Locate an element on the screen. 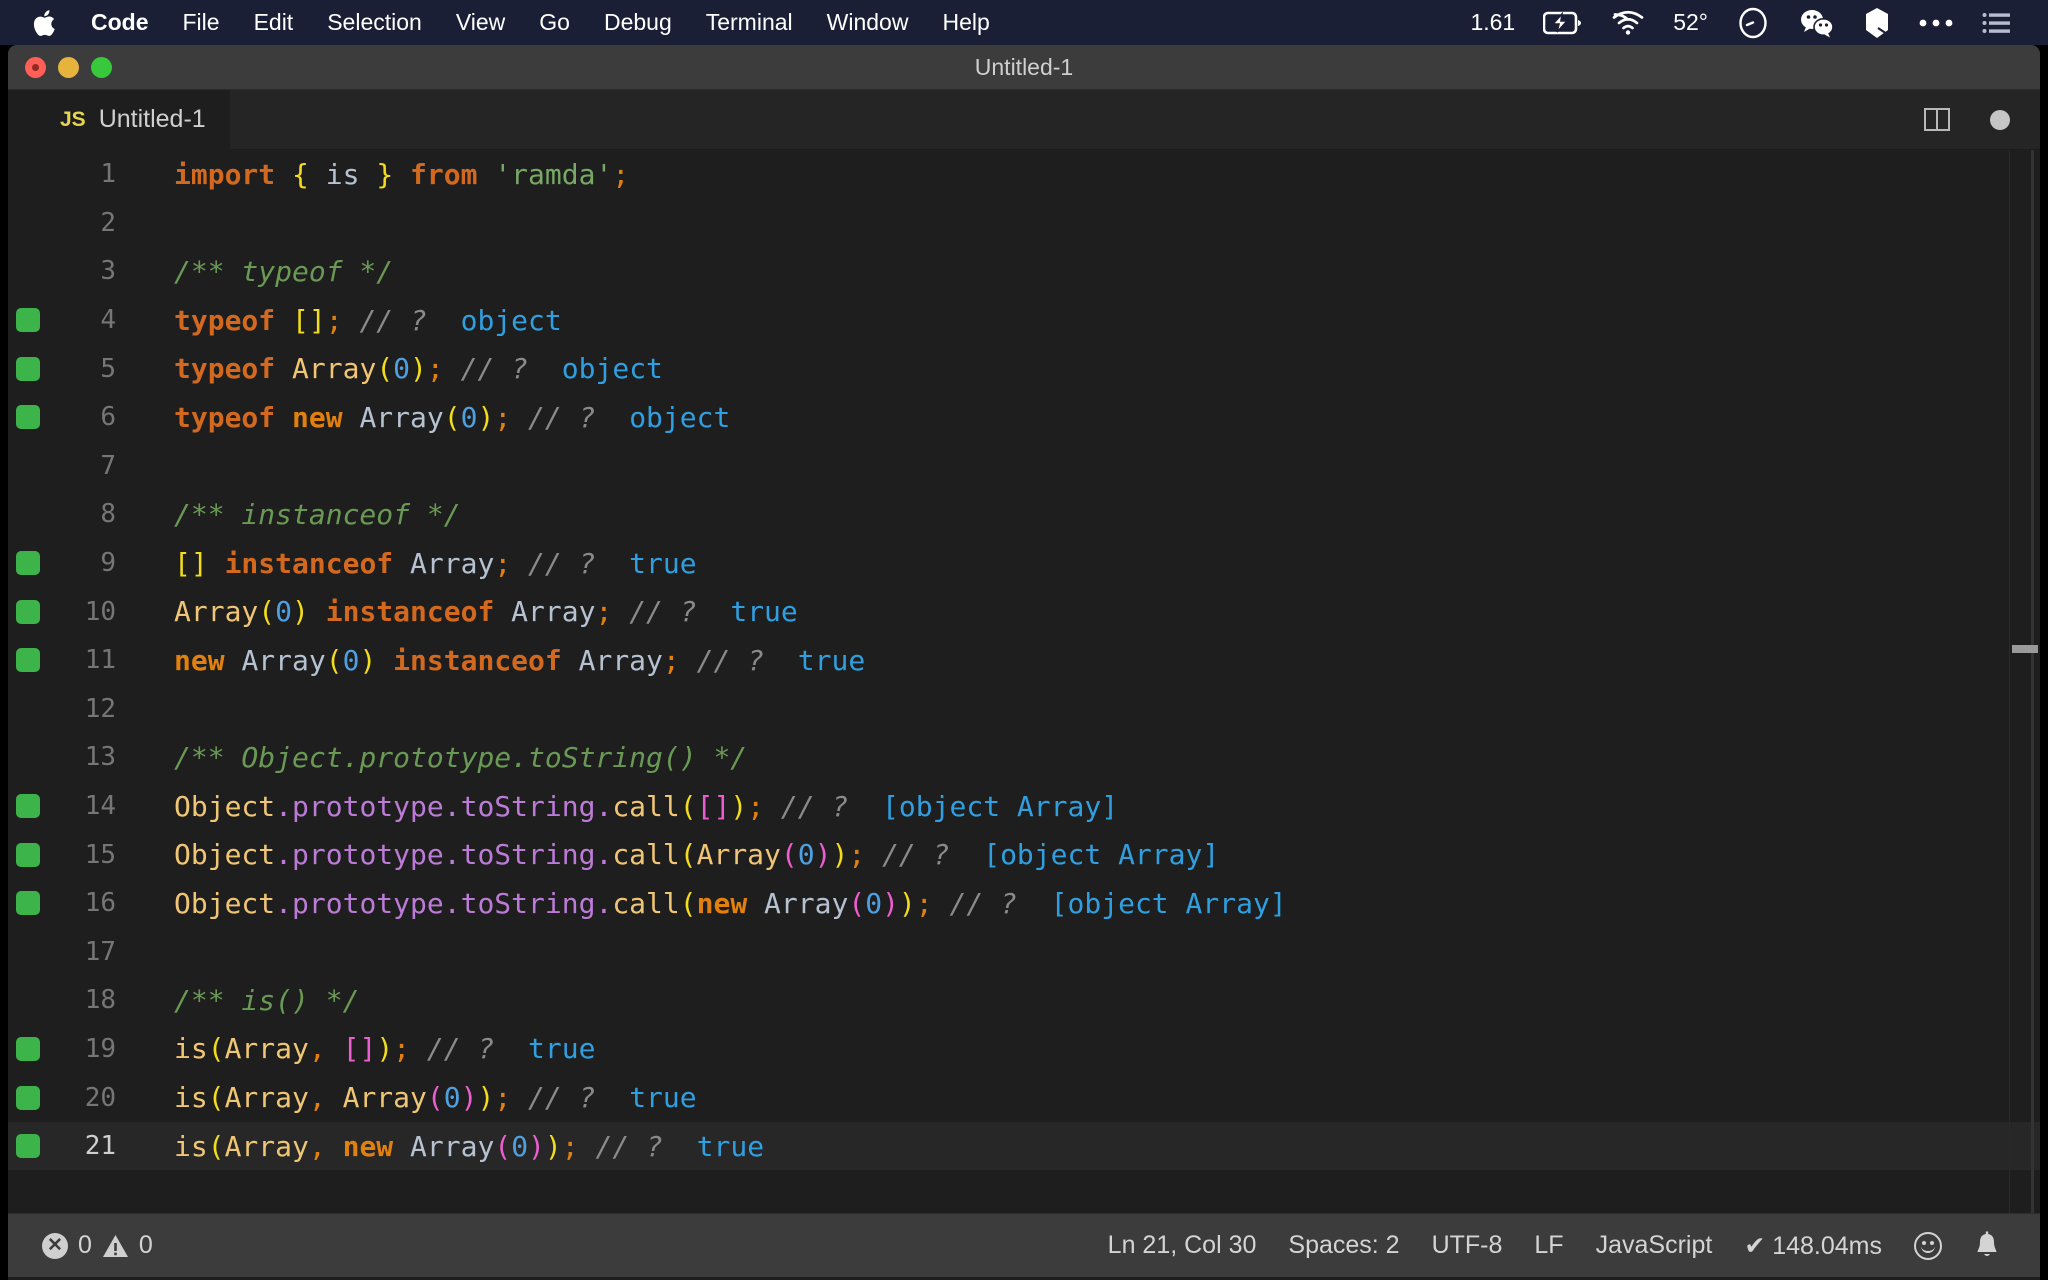  tab-untitled-1: JS Untitled-1 is located at coordinates (119, 119).